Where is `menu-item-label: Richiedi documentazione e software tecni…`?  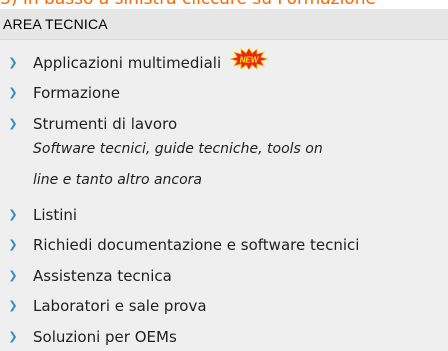 menu-item-label: Richiedi documentazione e software tecni… is located at coordinates (196, 245).